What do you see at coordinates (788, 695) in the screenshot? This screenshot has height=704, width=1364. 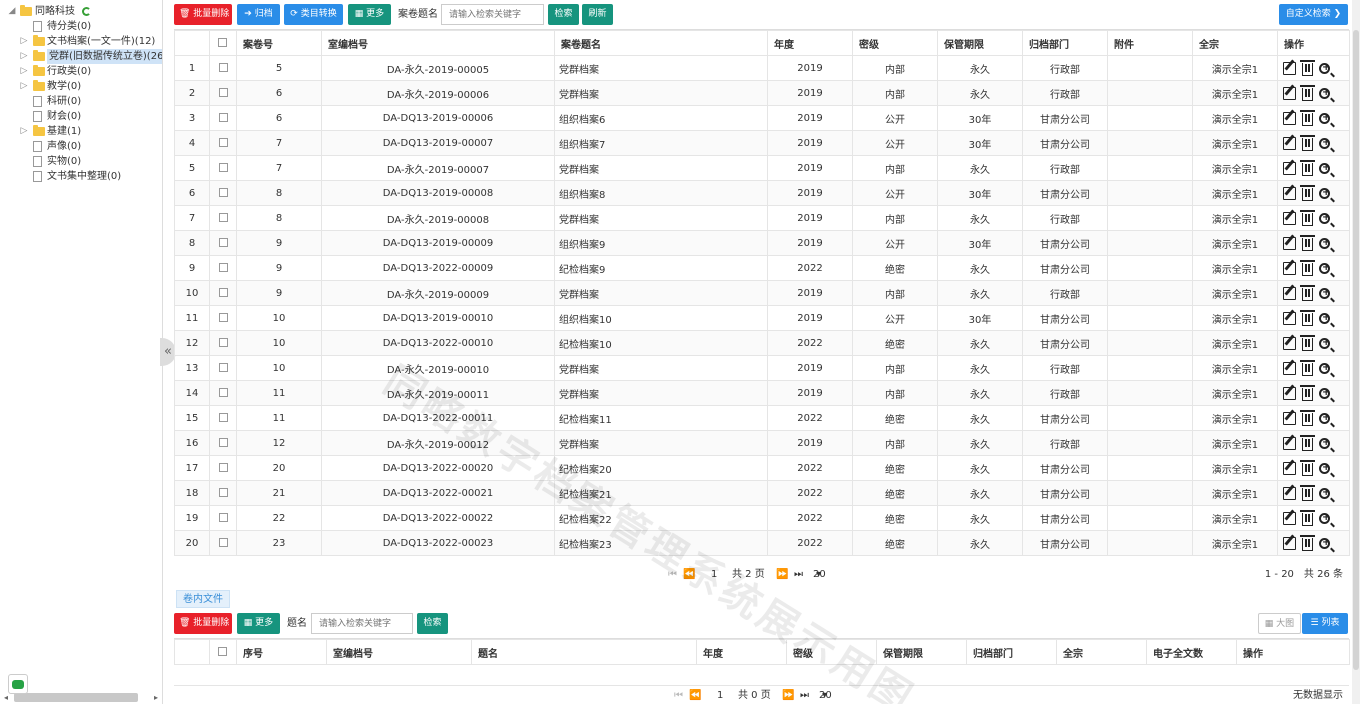 I see `files-next-page-icon: ⏩` at bounding box center [788, 695].